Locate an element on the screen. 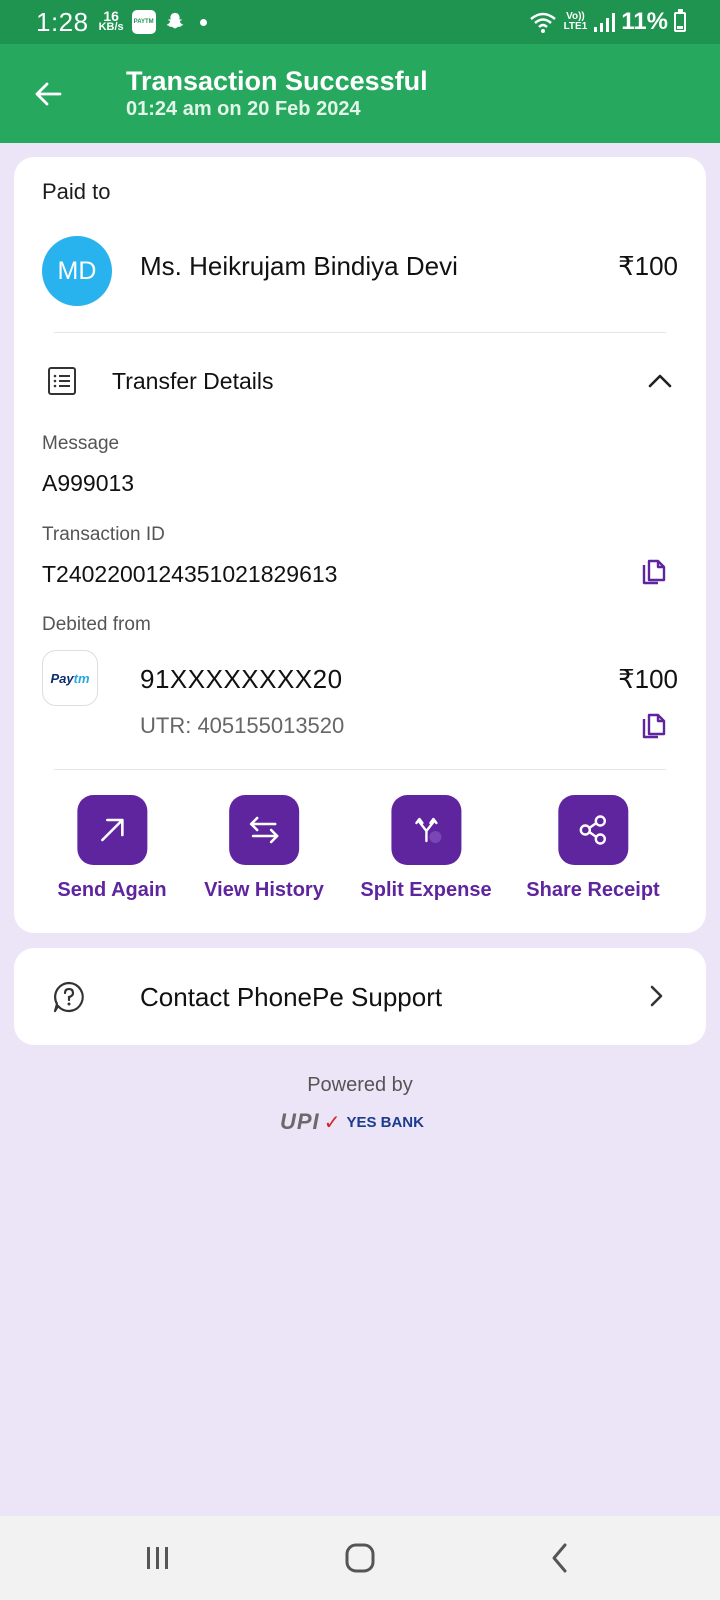 The image size is (720, 1600). yes-bank-logo: YES BANK is located at coordinates (385, 1122).